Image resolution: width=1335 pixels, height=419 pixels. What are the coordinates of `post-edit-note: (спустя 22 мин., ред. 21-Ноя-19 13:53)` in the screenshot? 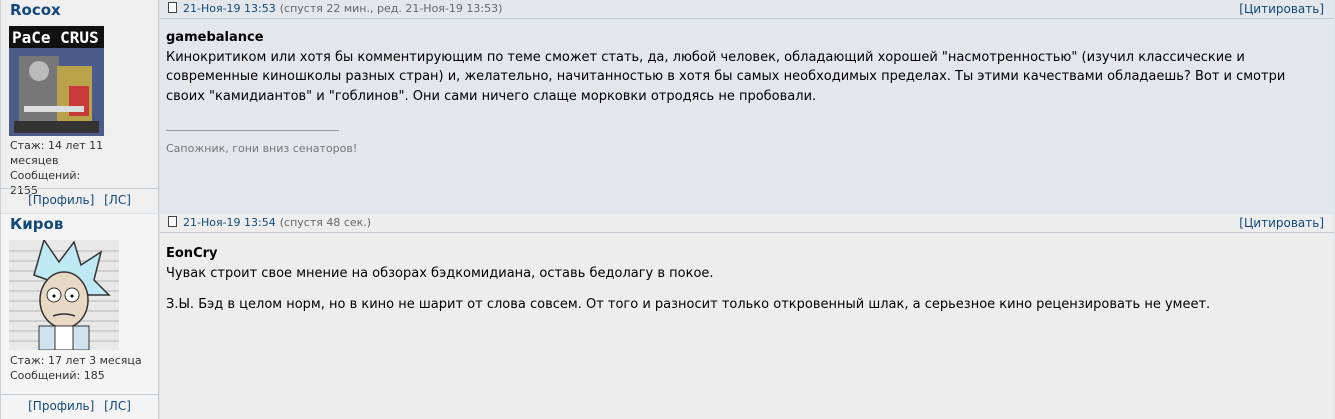 It's located at (391, 8).